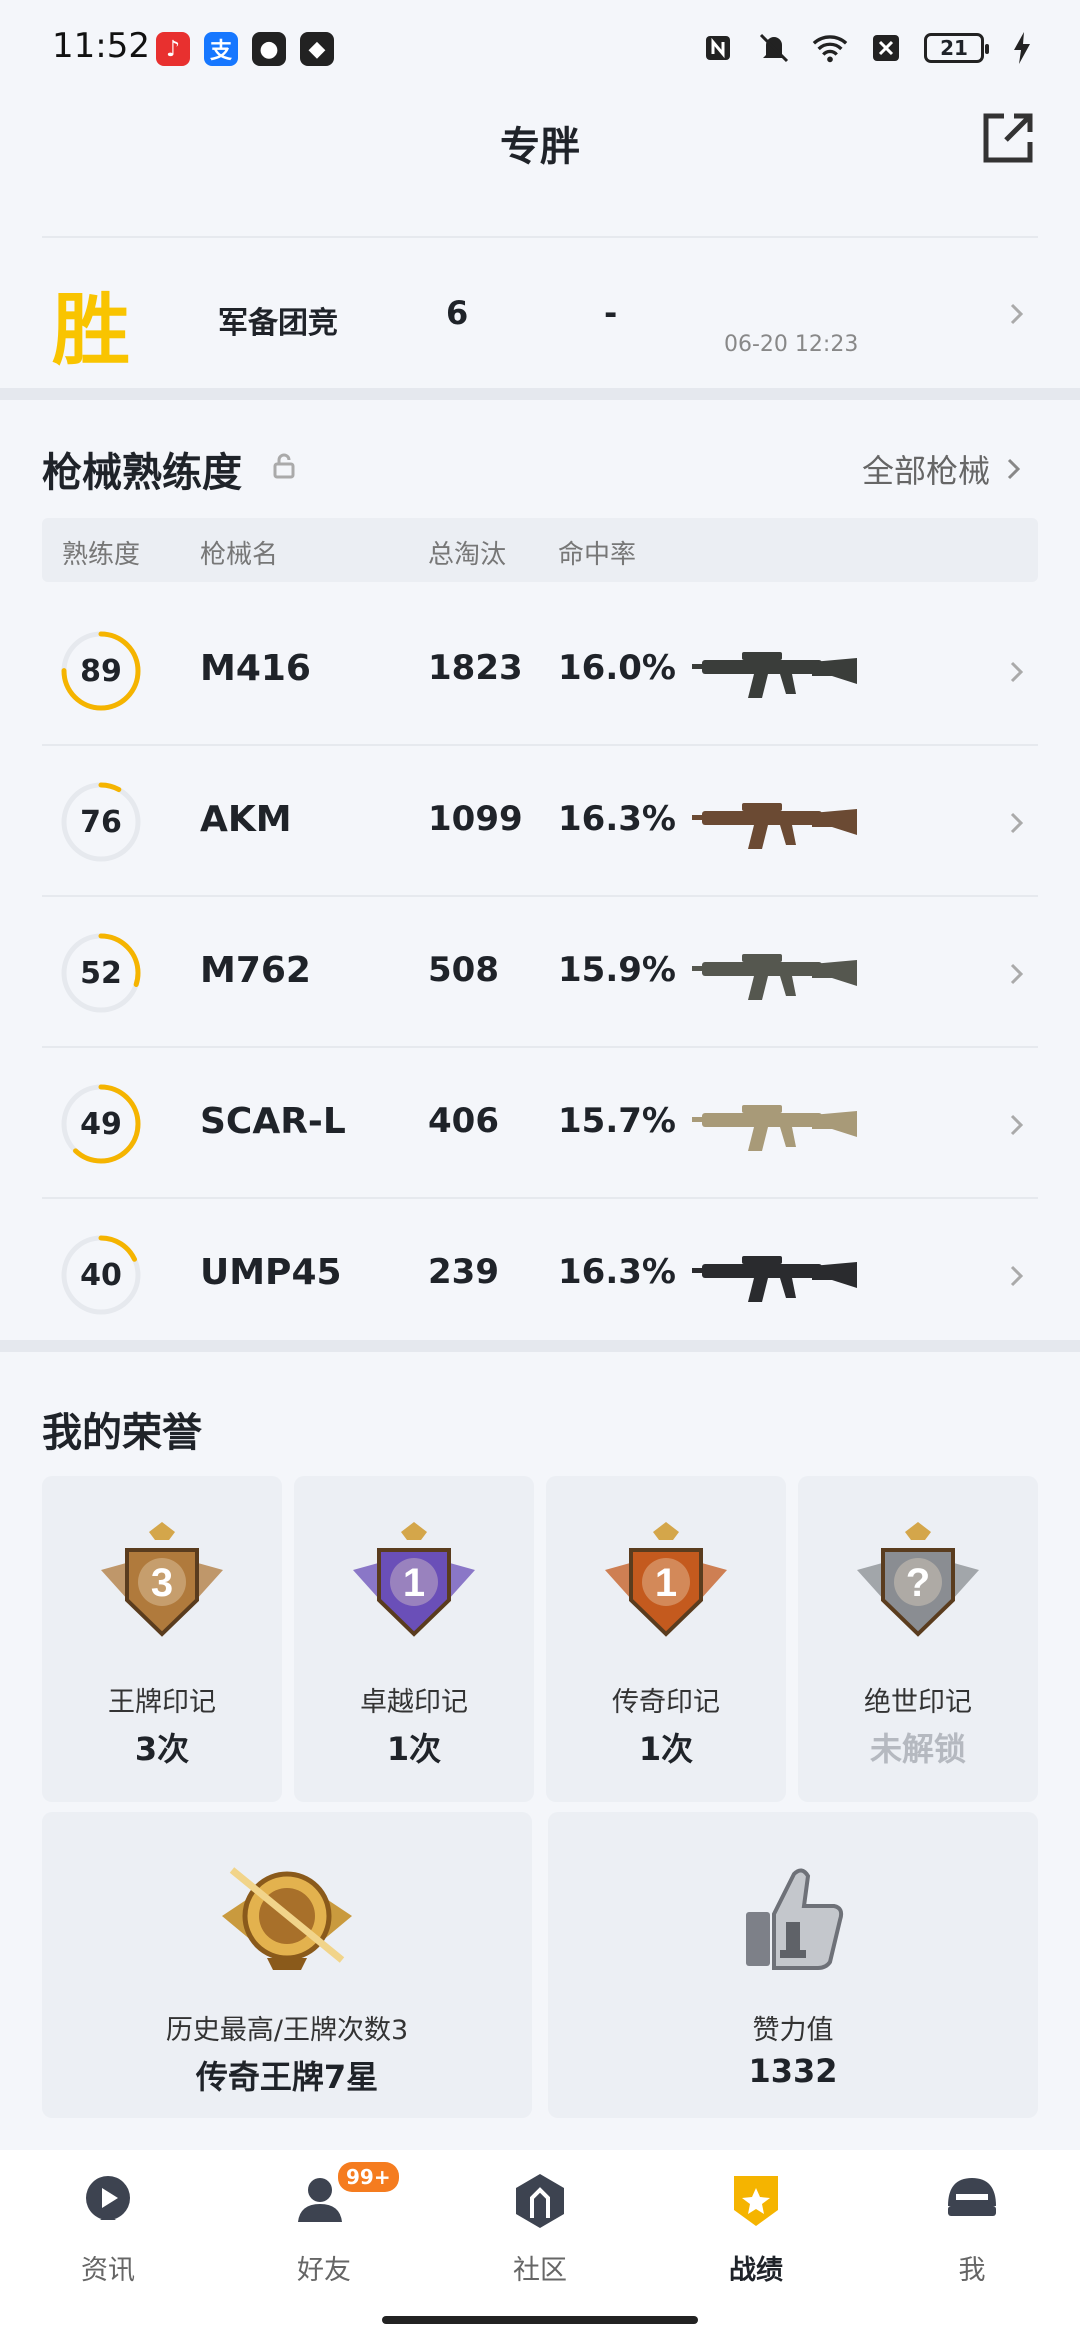 The height and width of the screenshot is (2340, 1080). Describe the element at coordinates (271, 1272) in the screenshot. I see `weapon-name: UMP45` at that location.